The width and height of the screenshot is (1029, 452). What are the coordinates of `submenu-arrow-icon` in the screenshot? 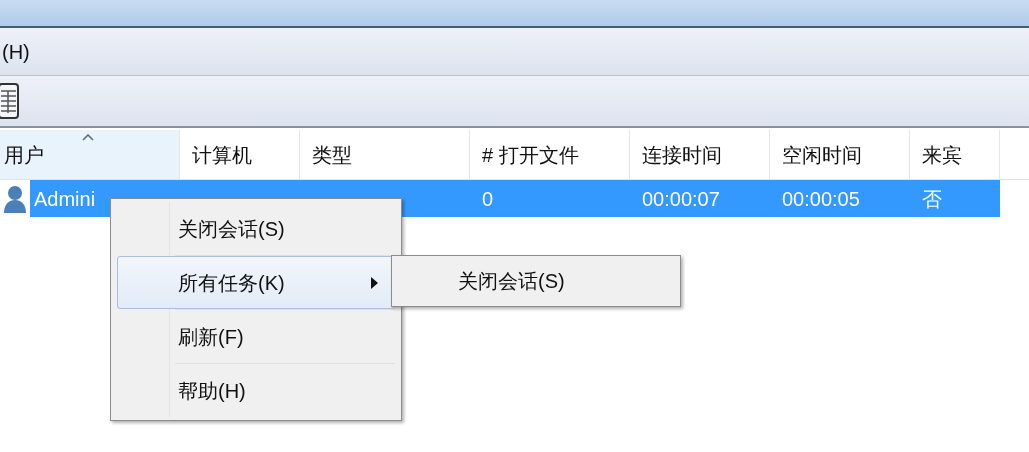 It's located at (374, 282).